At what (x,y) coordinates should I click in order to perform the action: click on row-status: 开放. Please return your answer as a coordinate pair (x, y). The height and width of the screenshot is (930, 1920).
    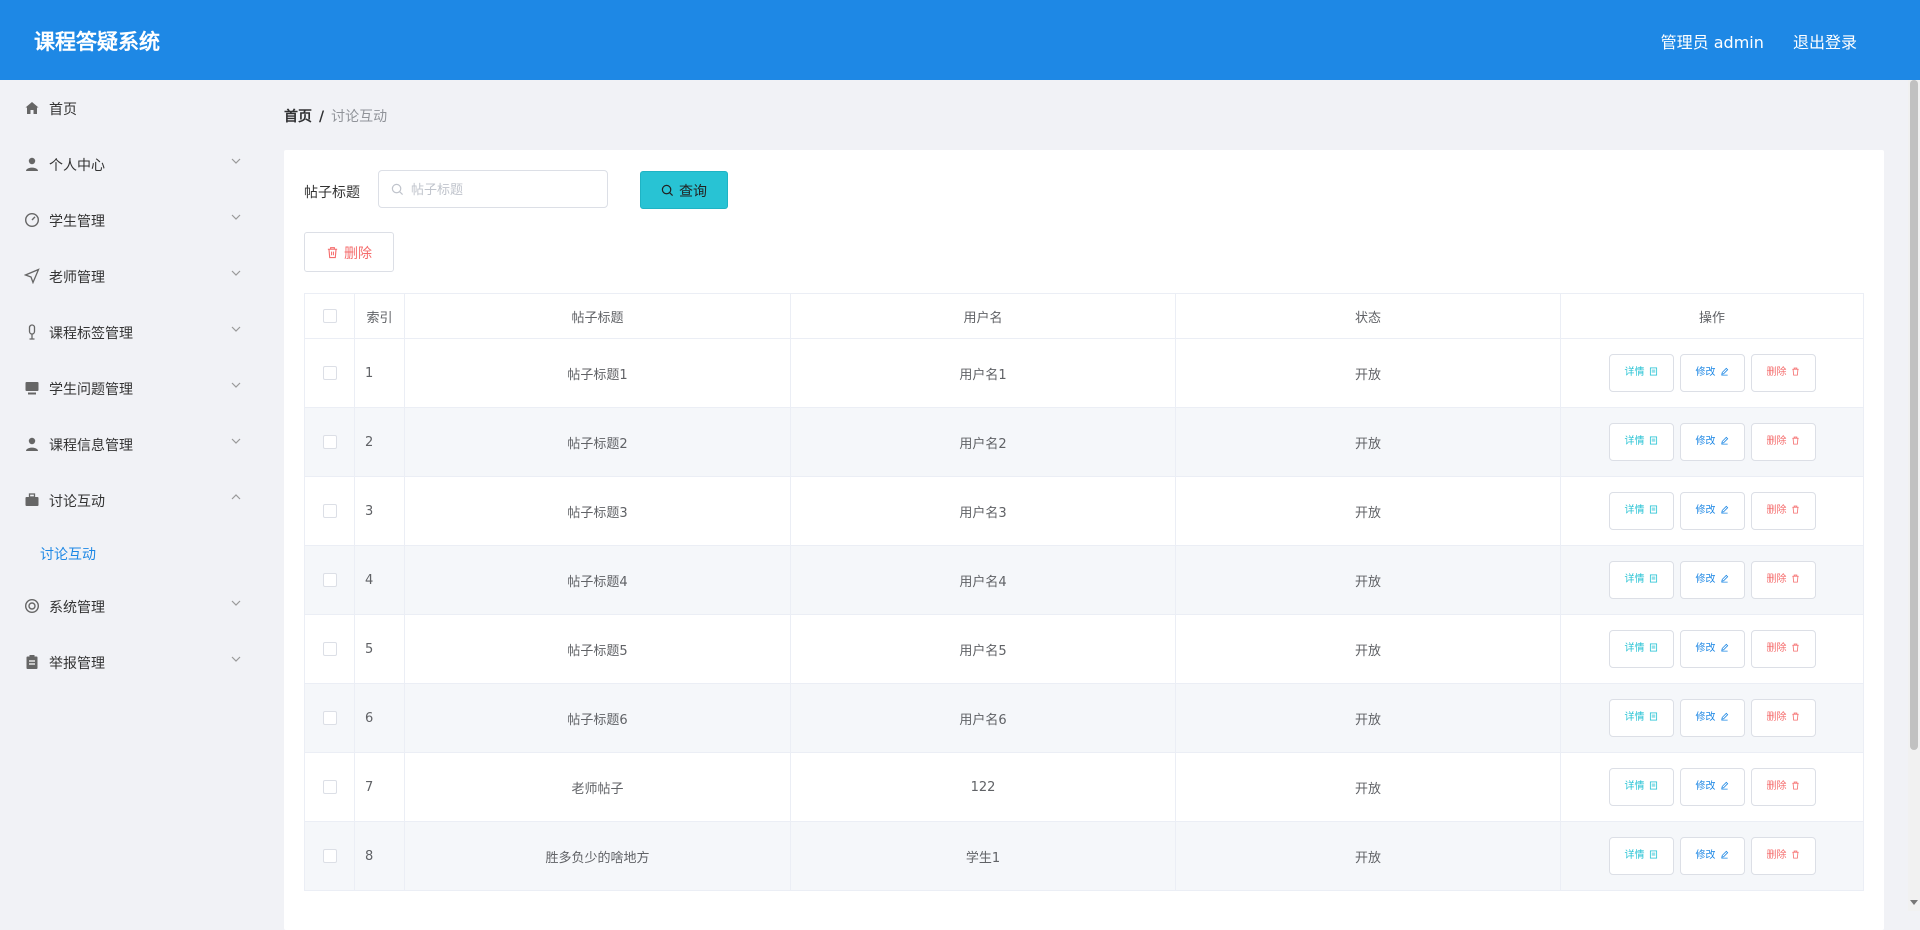
    Looking at the image, I should click on (1368, 649).